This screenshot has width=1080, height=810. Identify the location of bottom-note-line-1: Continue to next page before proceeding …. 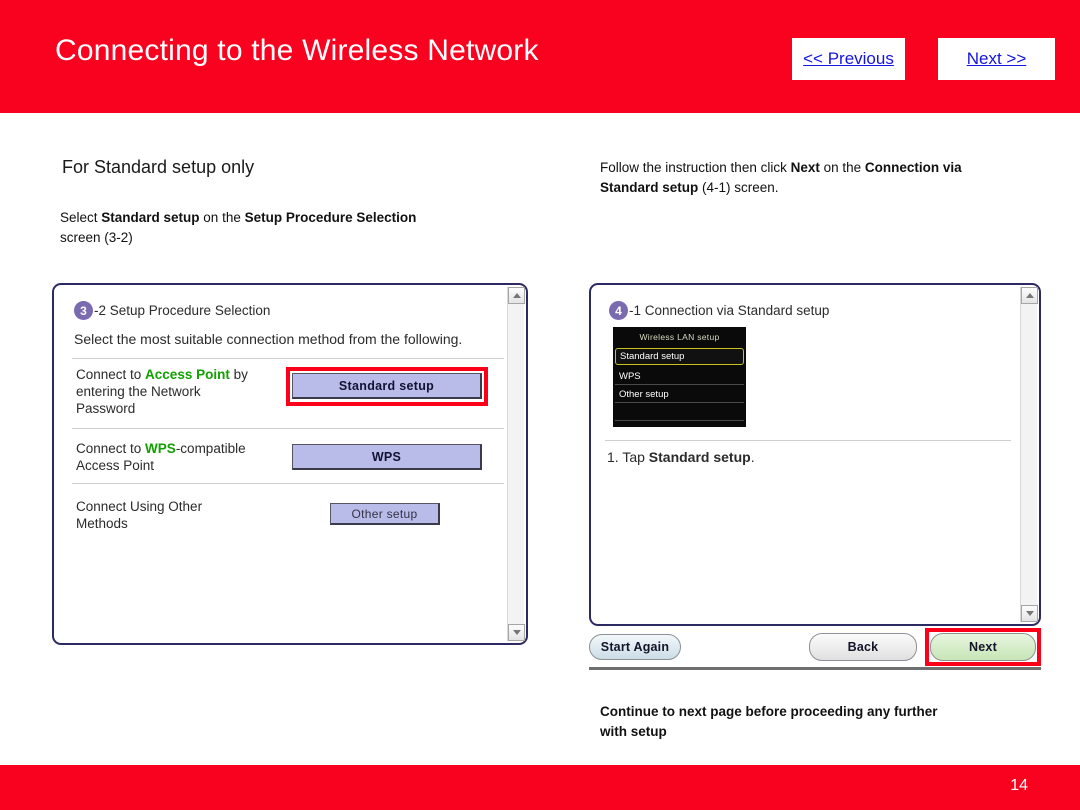
(769, 711).